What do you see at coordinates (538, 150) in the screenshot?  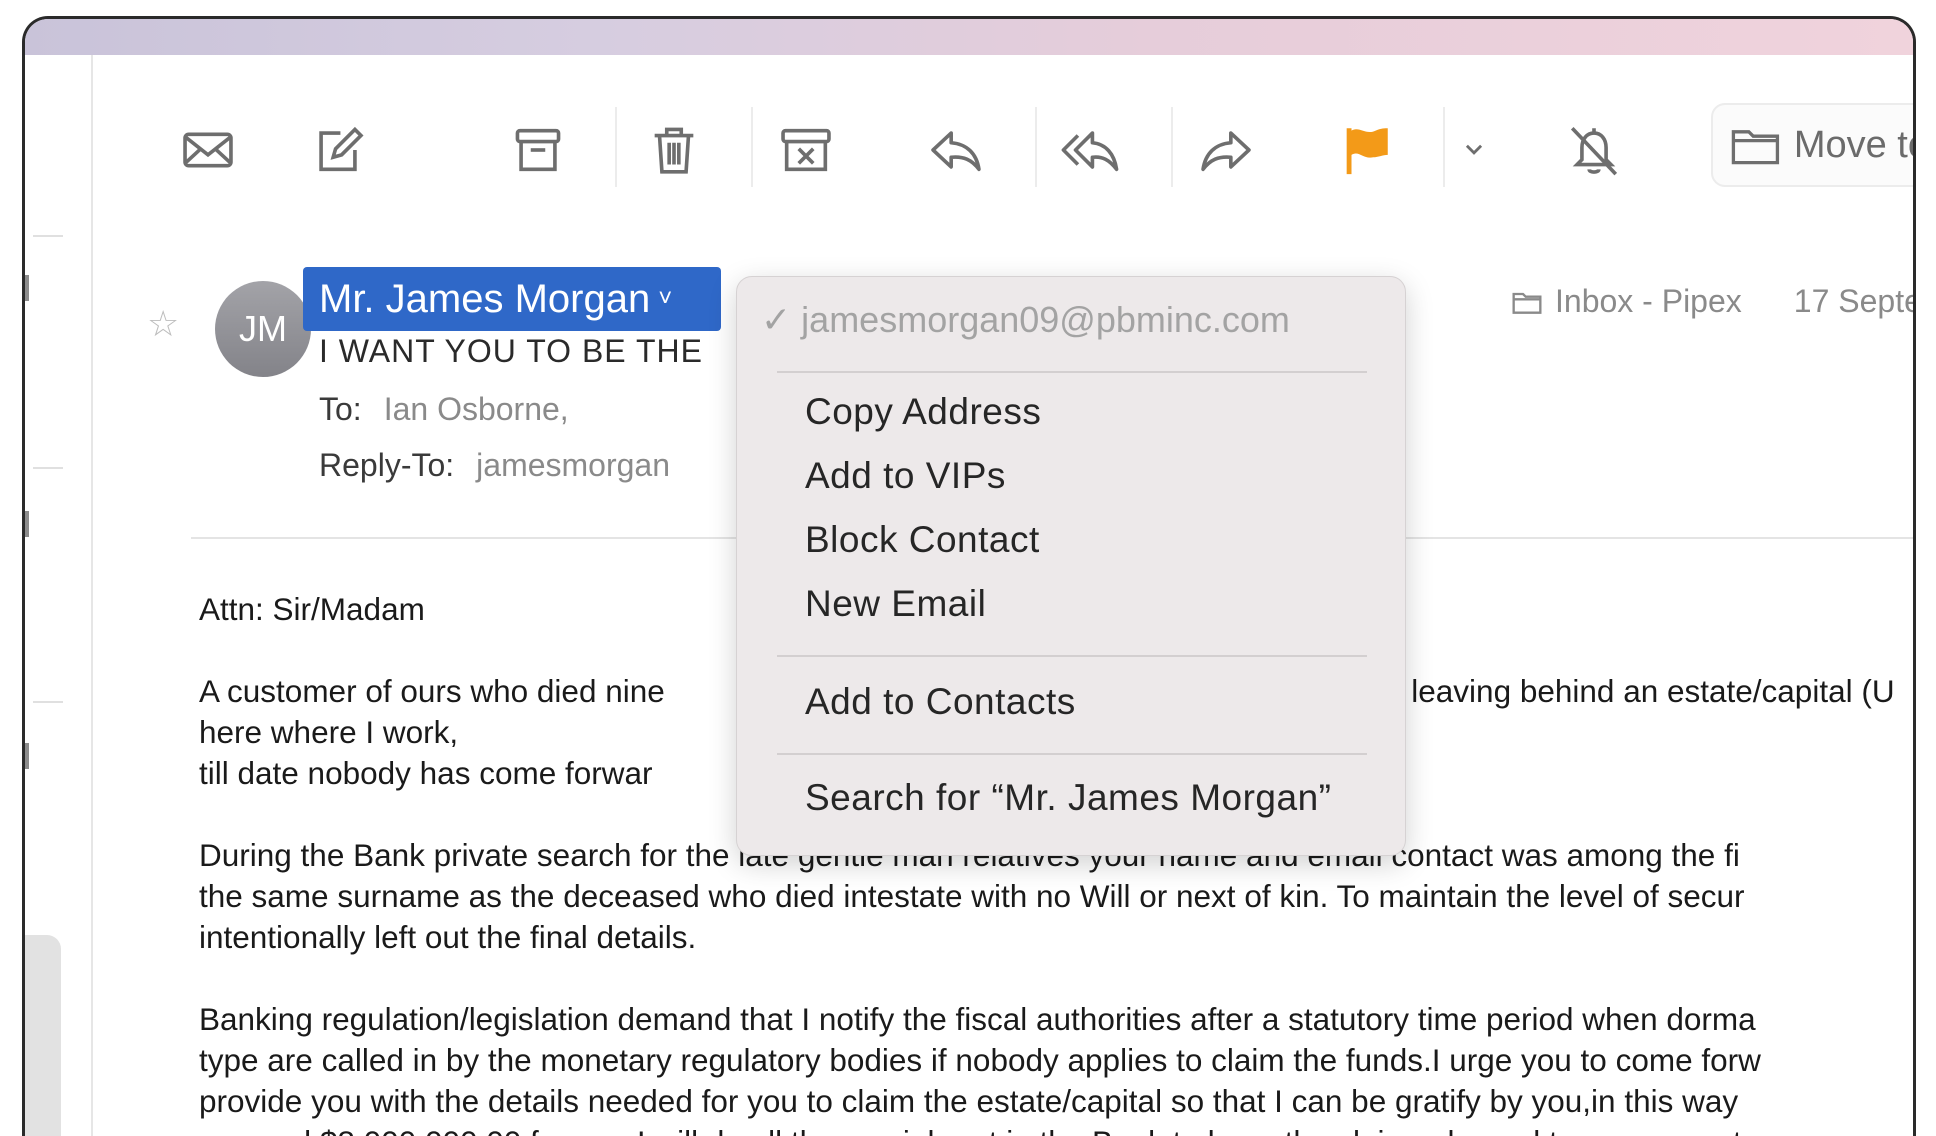 I see `archive-icon` at bounding box center [538, 150].